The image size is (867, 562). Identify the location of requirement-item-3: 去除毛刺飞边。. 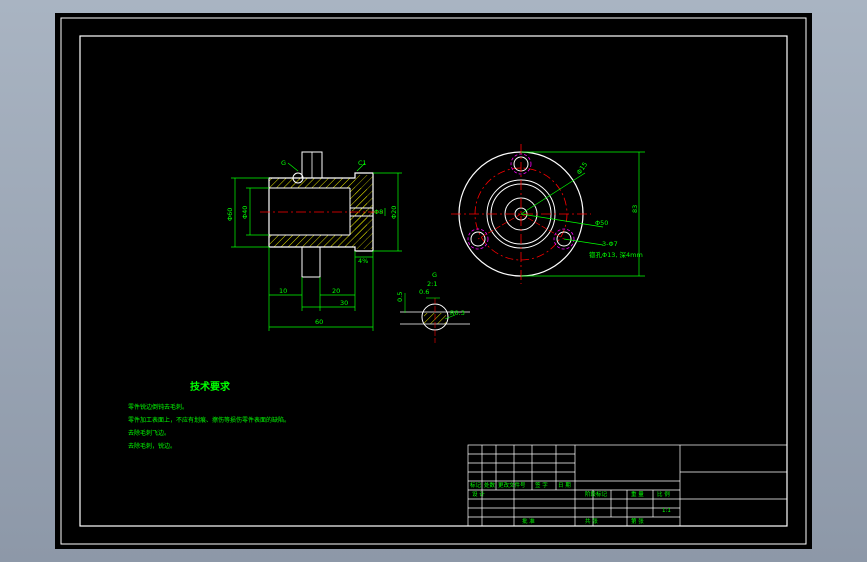
(149, 433).